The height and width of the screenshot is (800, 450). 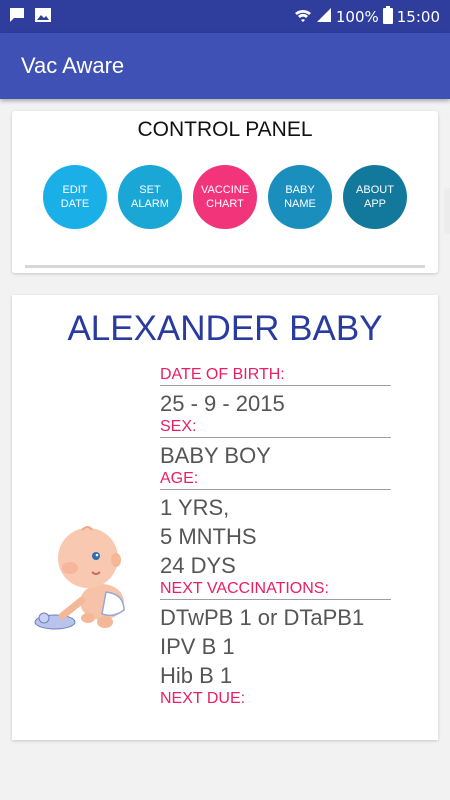 What do you see at coordinates (79, 578) in the screenshot?
I see `baby-illustration` at bounding box center [79, 578].